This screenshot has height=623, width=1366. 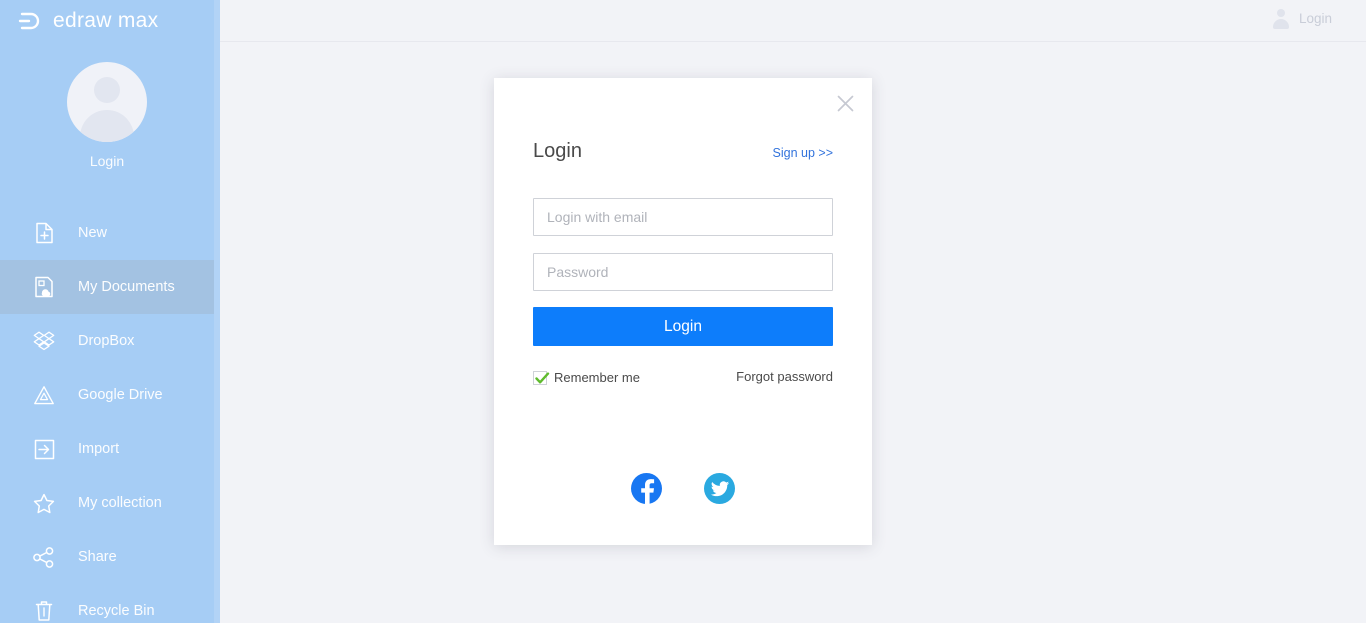 I want to click on my-documents-icon, so click(x=44, y=287).